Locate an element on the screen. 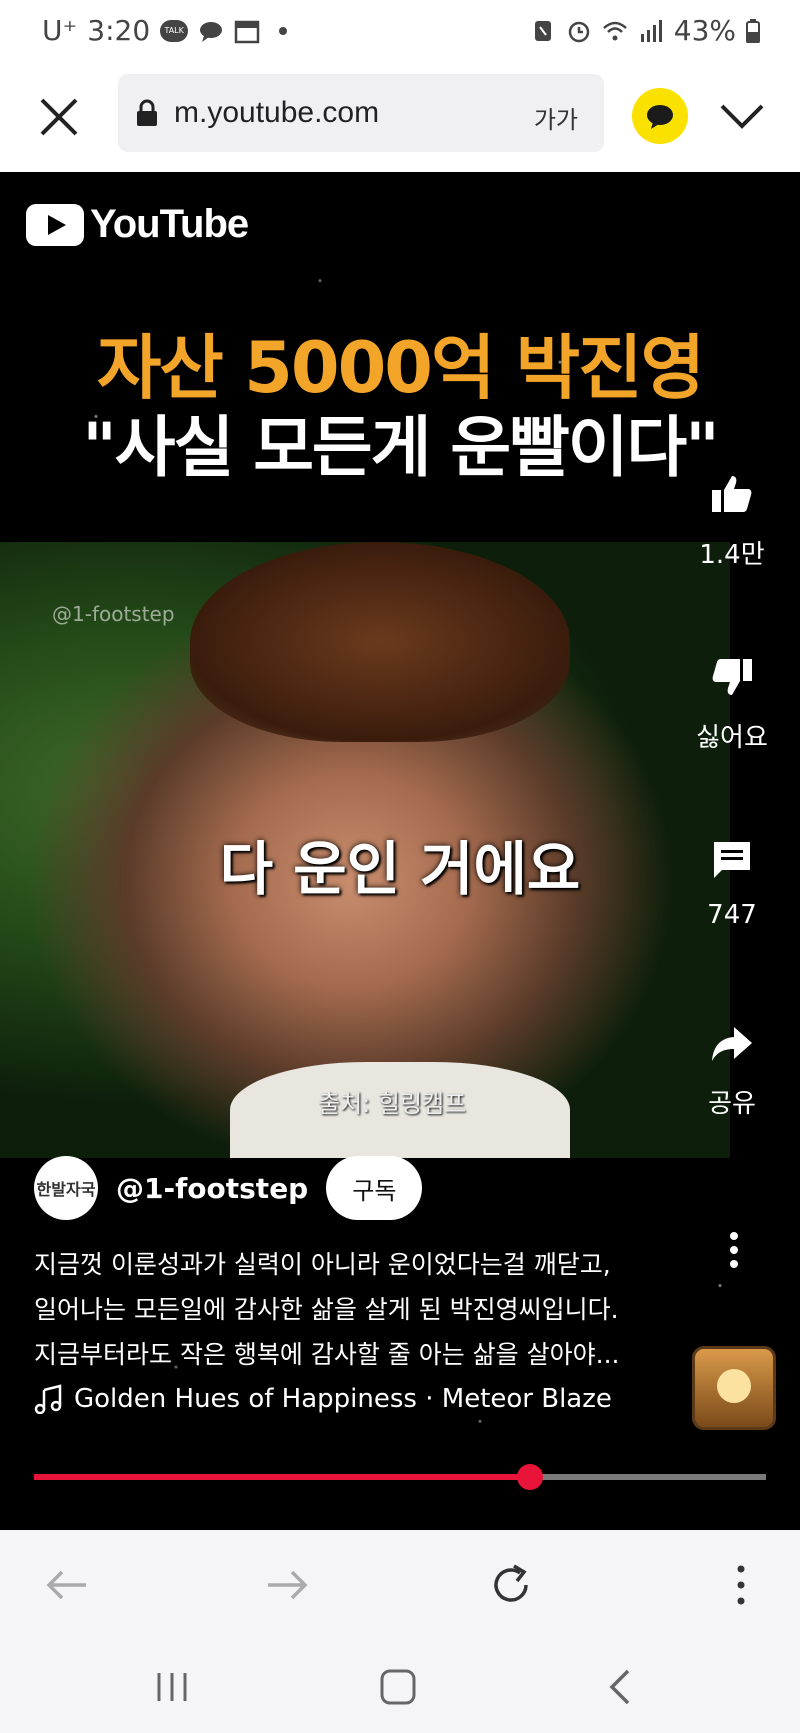  channel-avatar: 한발자국 is located at coordinates (66, 1188).